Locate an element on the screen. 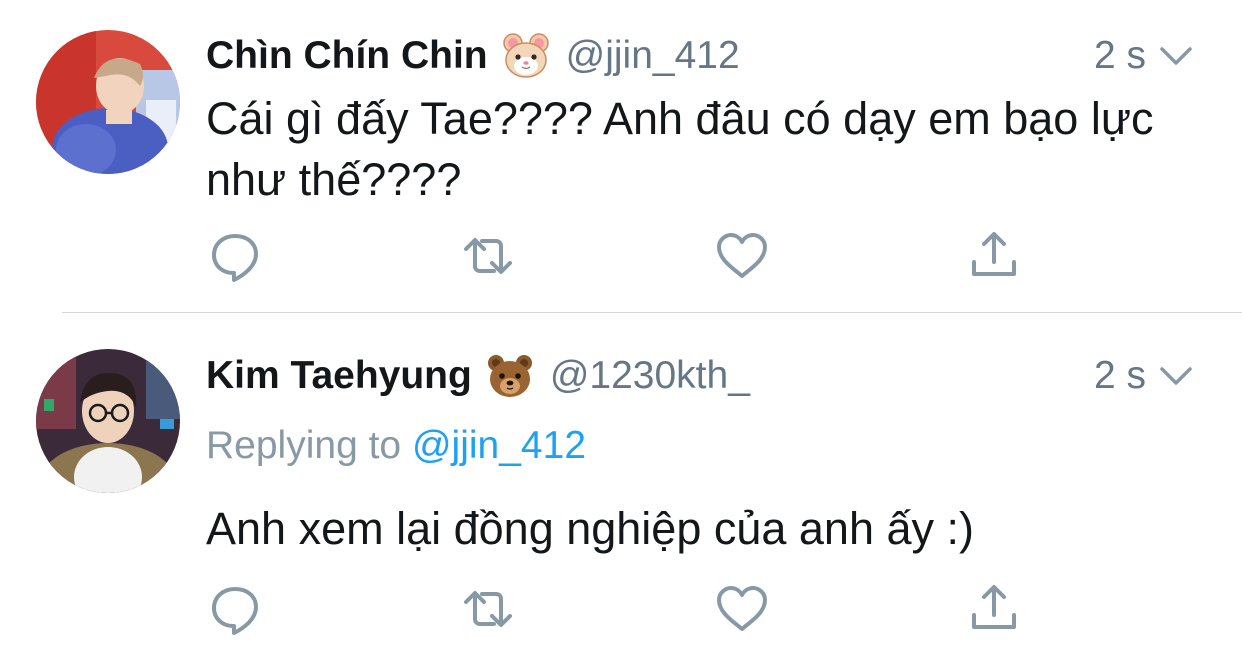 The image size is (1242, 668). tweet-header: Kim Taehyung @1230kth_ 2 s is located at coordinates (724, 376).